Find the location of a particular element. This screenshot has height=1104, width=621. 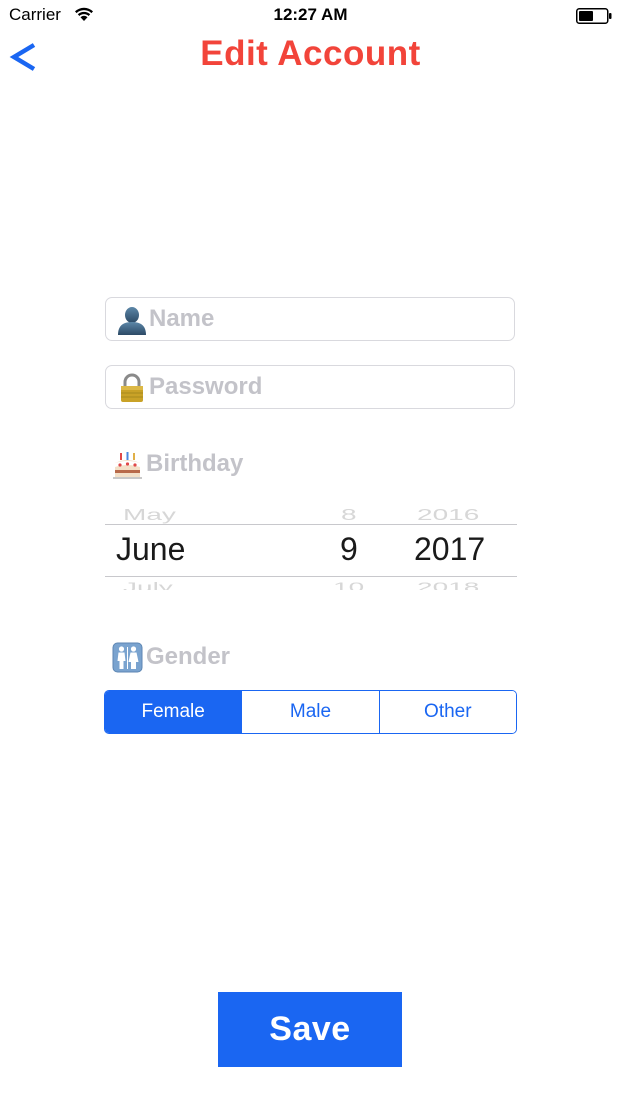

birthday-cake-icon is located at coordinates (127, 465).